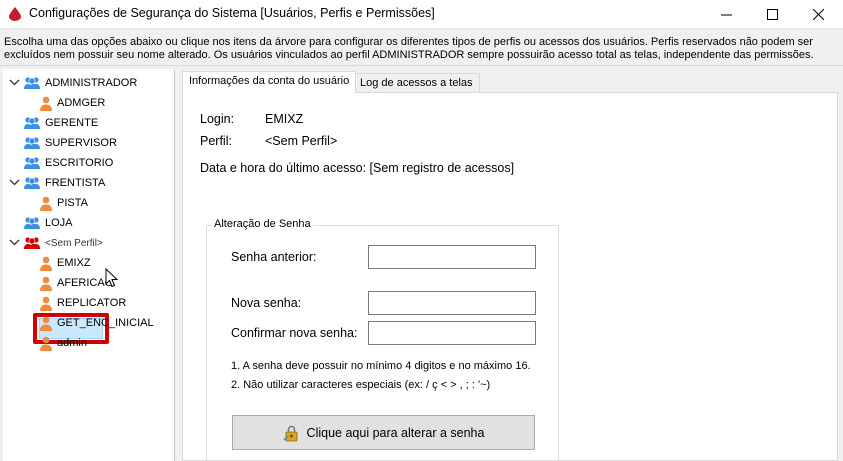  What do you see at coordinates (416, 83) in the screenshot?
I see `tab-log: Log de acessos a telas` at bounding box center [416, 83].